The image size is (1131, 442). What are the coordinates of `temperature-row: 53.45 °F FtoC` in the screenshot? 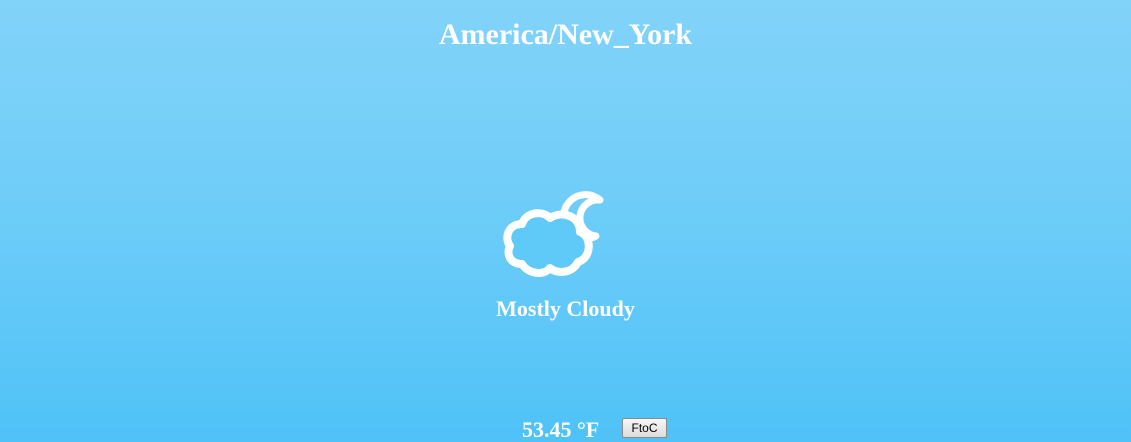 It's located at (565, 429).